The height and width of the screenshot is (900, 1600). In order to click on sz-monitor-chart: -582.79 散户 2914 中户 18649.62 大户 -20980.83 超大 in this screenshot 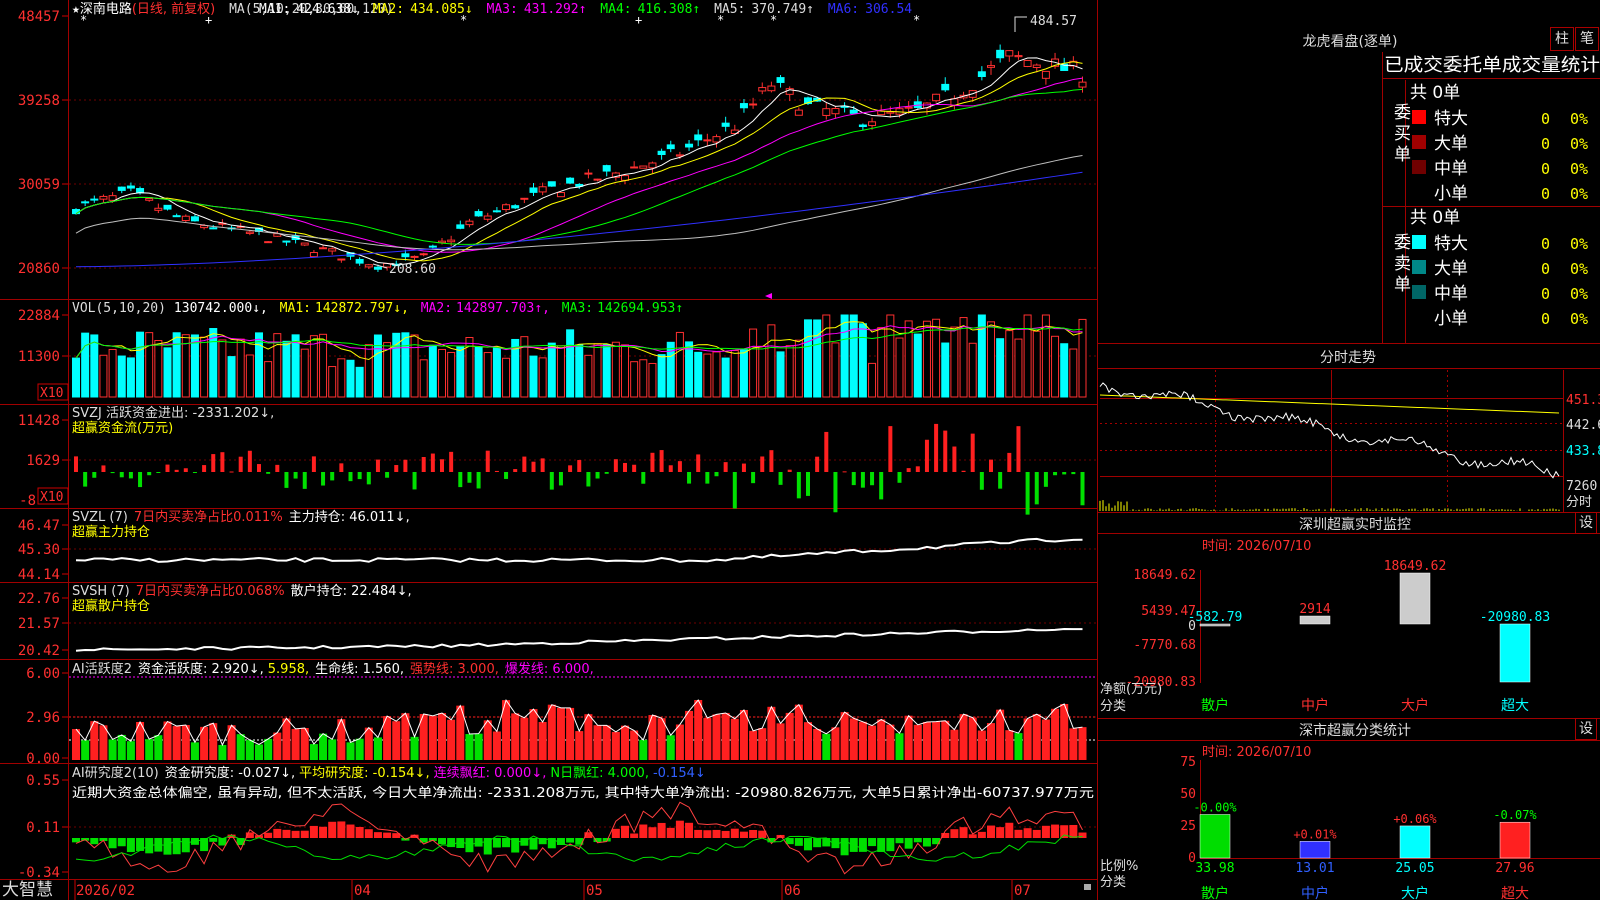, I will do `click(1369, 636)`.